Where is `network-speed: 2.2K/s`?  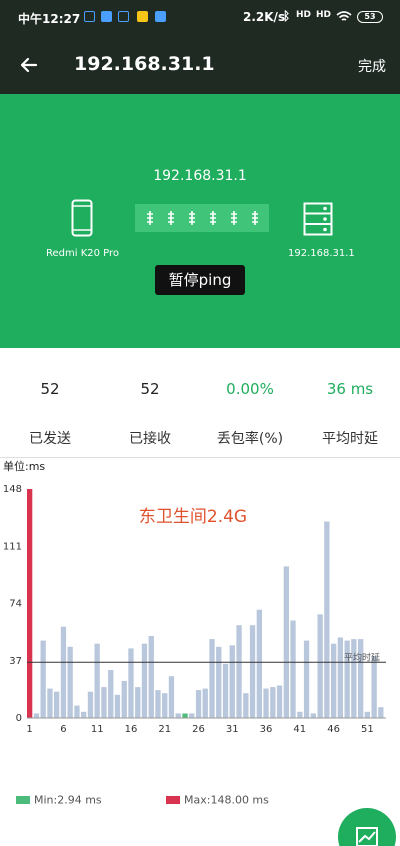
network-speed: 2.2K/s is located at coordinates (264, 17).